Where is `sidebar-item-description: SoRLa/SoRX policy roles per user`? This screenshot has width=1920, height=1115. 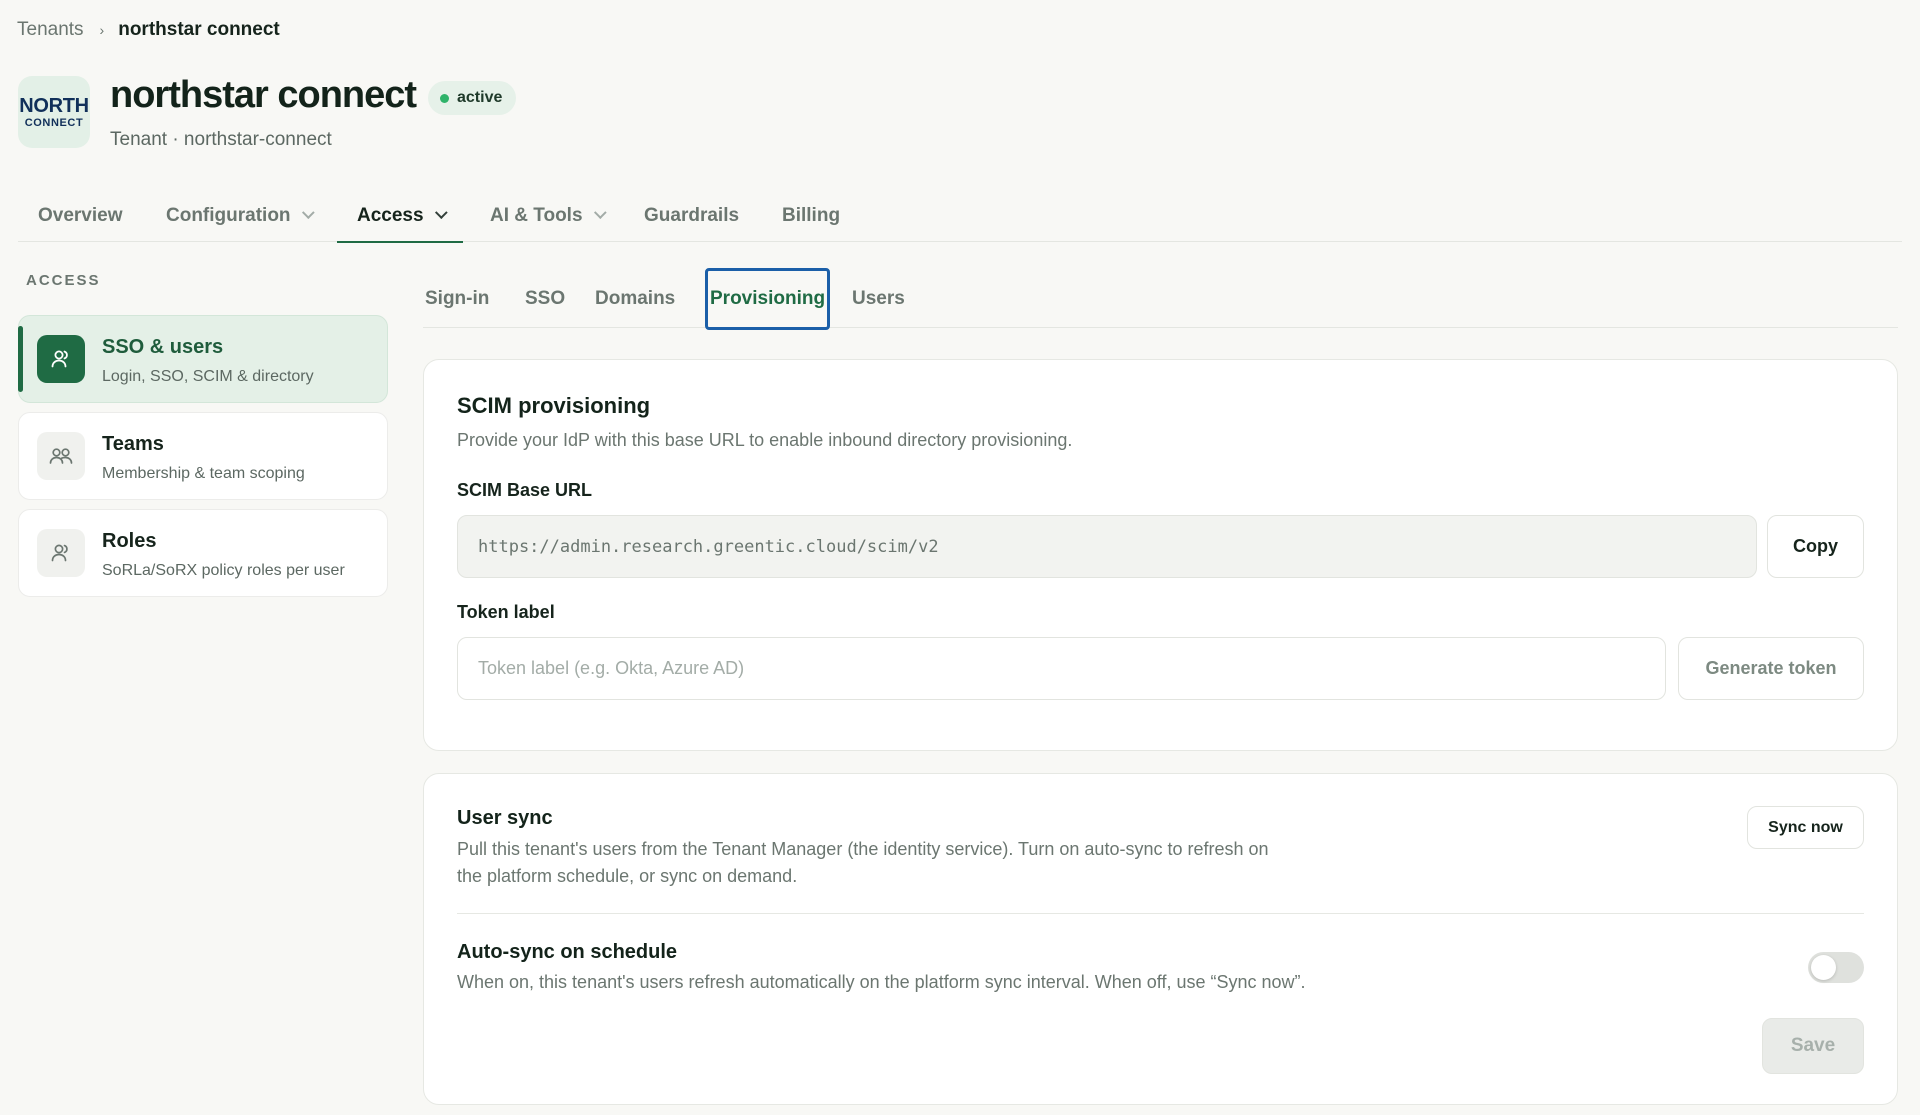
sidebar-item-description: SoRLa/SoRX policy roles per user is located at coordinates (223, 570).